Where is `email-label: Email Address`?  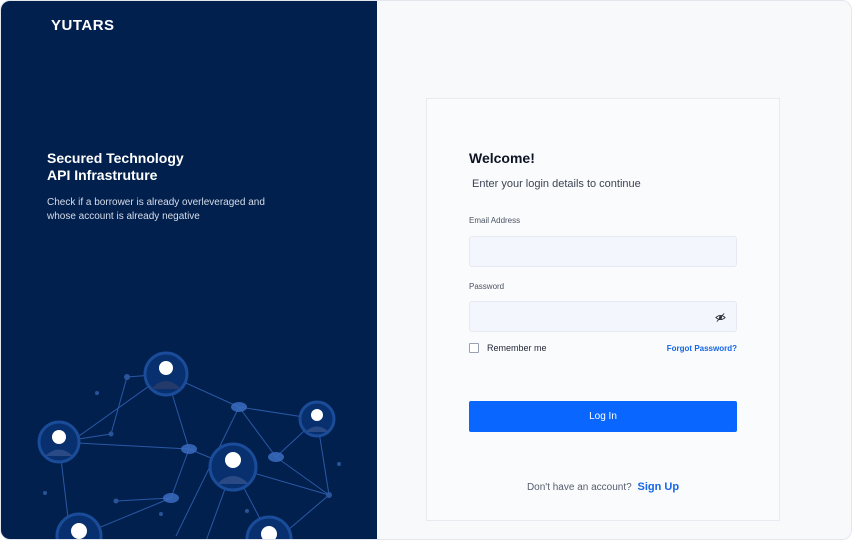
email-label: Email Address is located at coordinates (495, 220).